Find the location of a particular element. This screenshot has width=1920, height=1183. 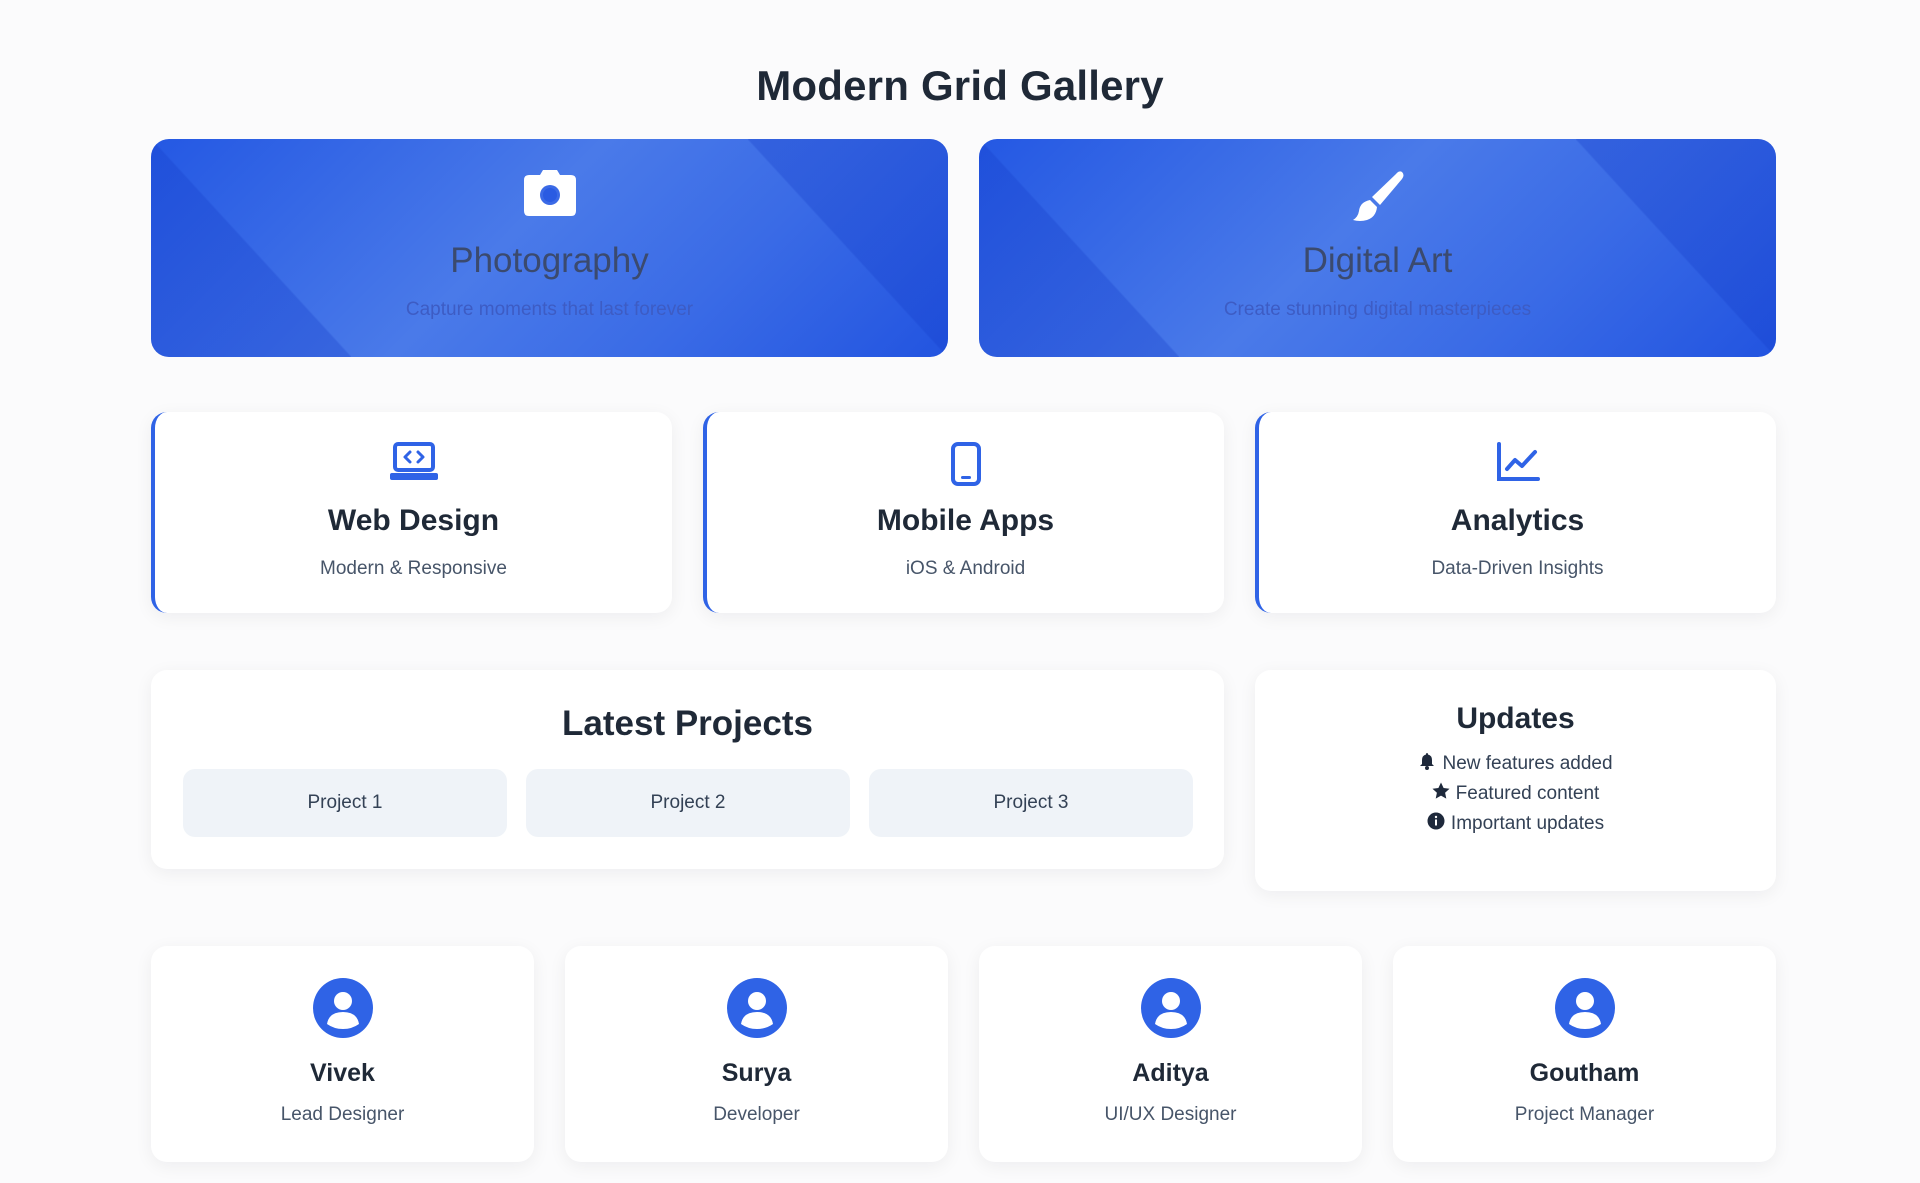

service-subtitle: Data-Driven Insights is located at coordinates (1517, 568).